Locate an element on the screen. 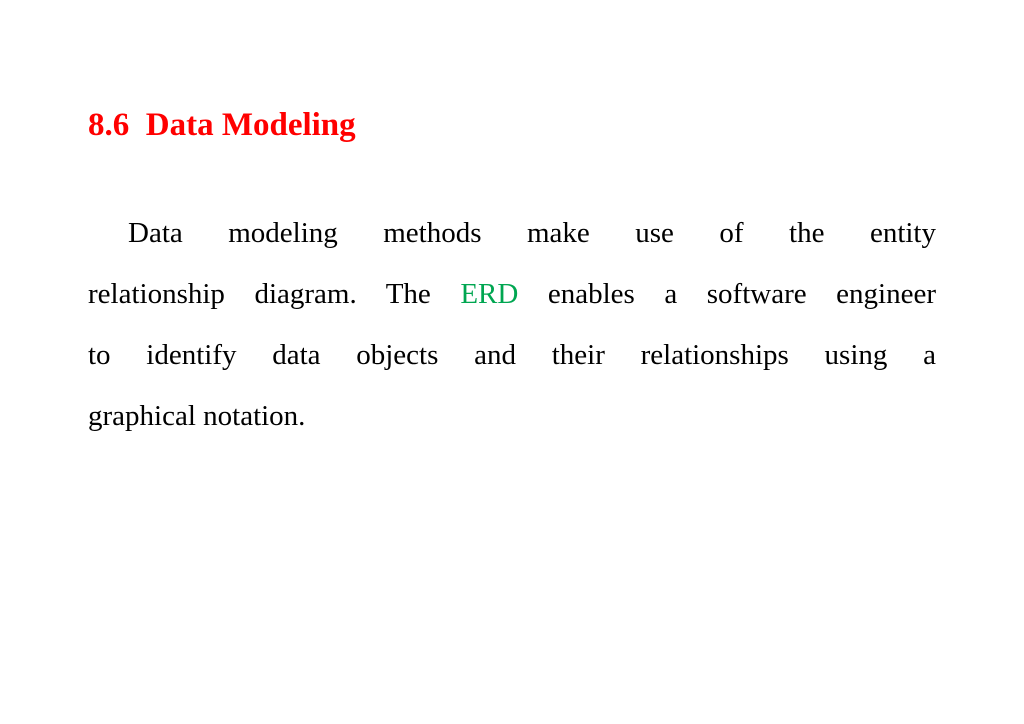  line-2-after: enables a software engineer is located at coordinates (727, 294).